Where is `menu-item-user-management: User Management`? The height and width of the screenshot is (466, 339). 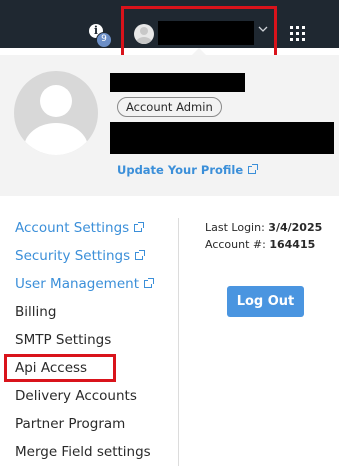
menu-item-user-management: User Management is located at coordinates (95, 288).